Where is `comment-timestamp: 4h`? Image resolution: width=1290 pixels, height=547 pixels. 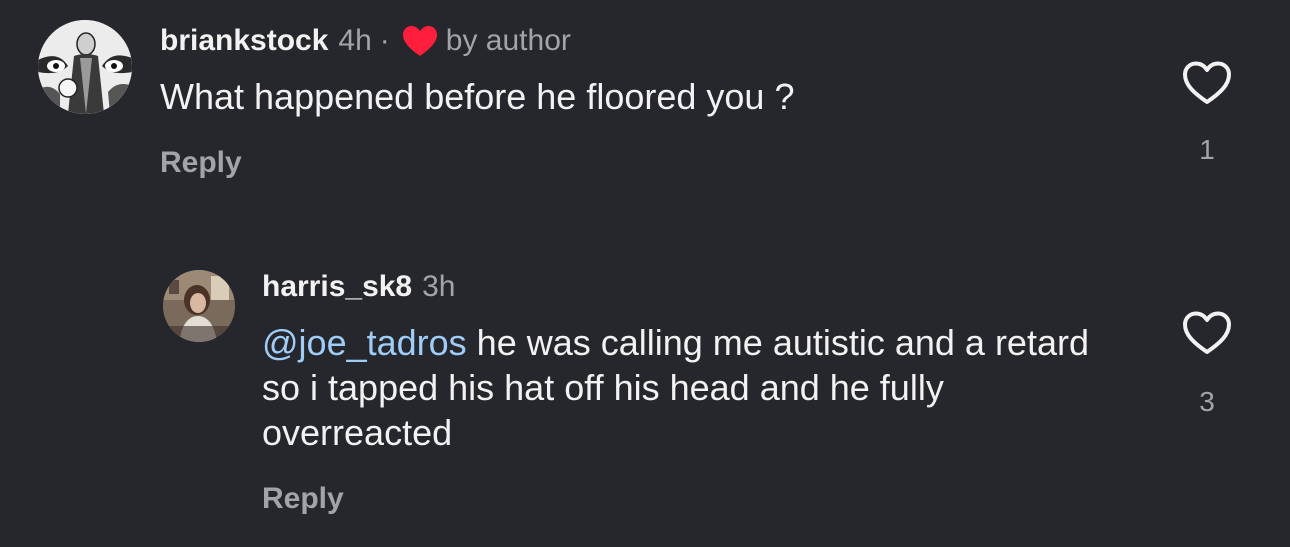
comment-timestamp: 4h is located at coordinates (355, 40).